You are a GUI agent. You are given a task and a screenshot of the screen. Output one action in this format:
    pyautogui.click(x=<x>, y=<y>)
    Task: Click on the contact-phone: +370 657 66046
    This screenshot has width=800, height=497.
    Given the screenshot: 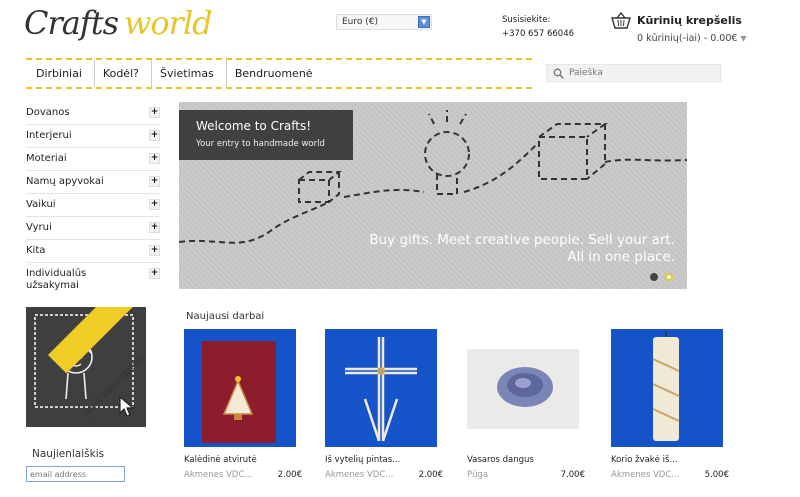 What is the action you would take?
    pyautogui.click(x=538, y=34)
    